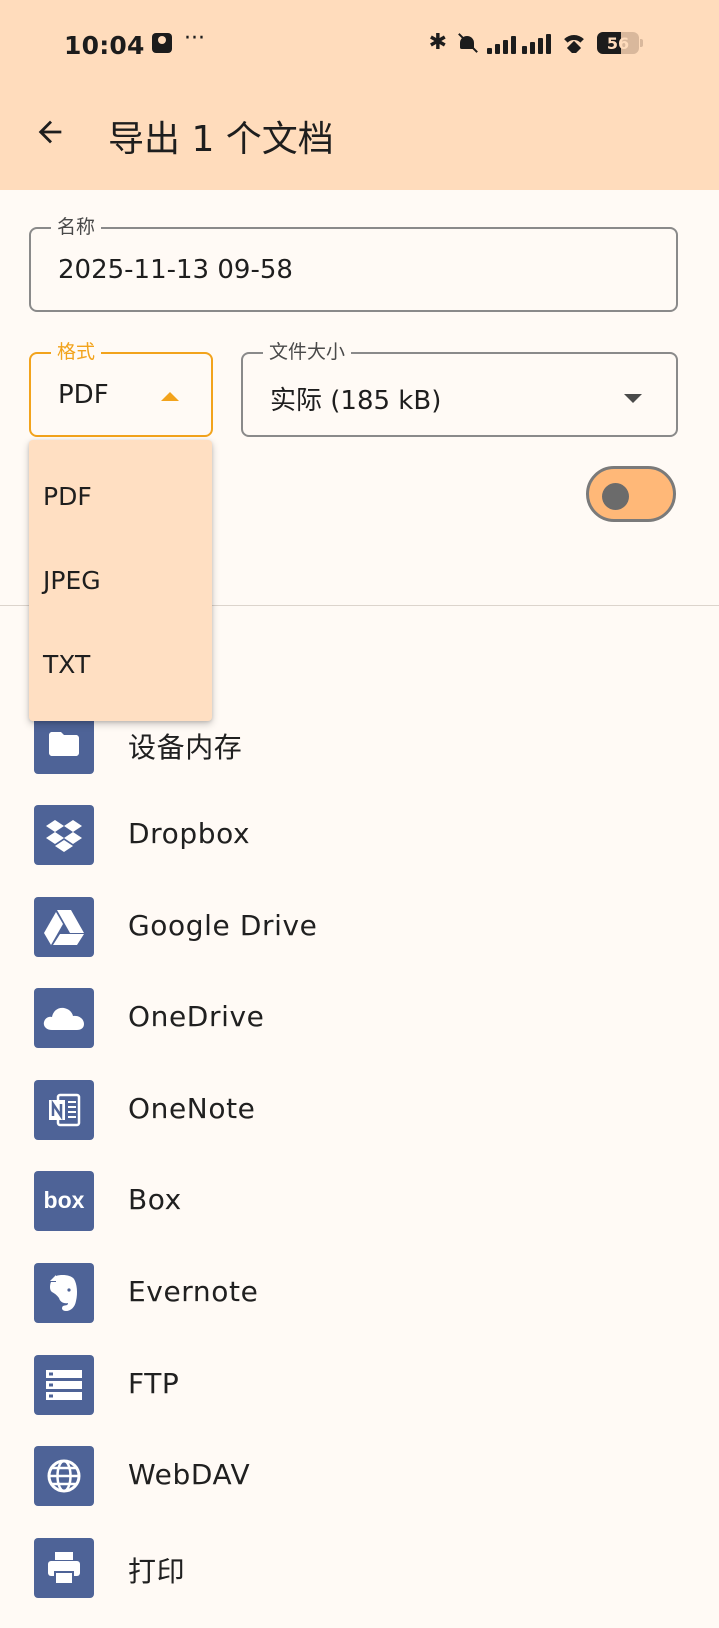 This screenshot has width=719, height=1628. I want to click on destination-evernote: Evernote, so click(359, 1308).